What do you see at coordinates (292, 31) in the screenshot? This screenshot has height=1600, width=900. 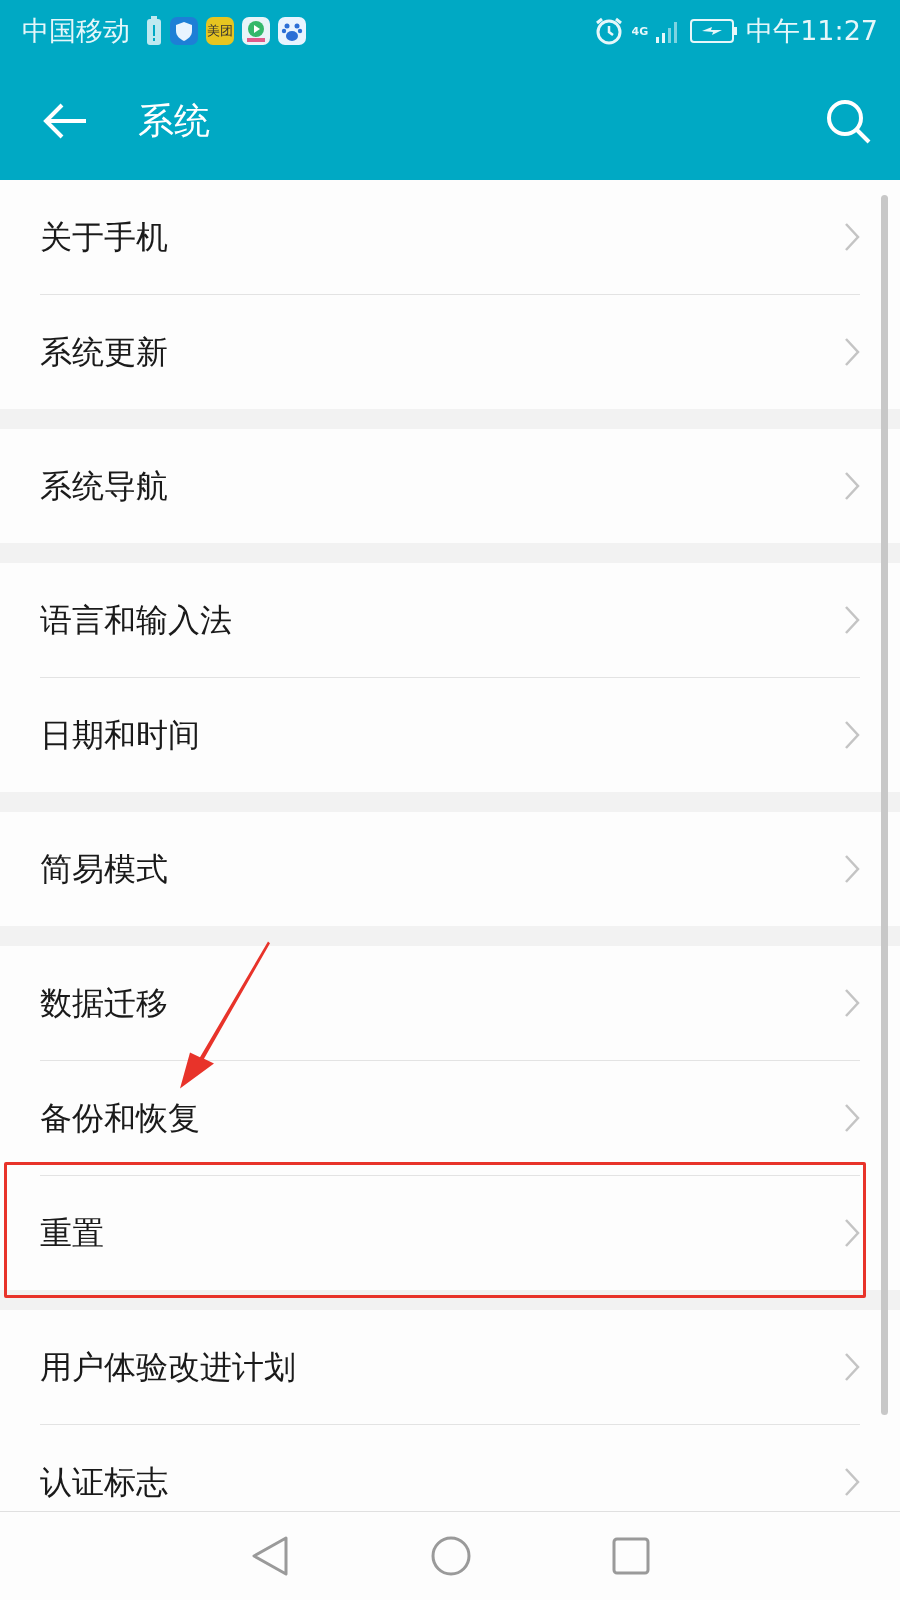 I see `paw-app-icon` at bounding box center [292, 31].